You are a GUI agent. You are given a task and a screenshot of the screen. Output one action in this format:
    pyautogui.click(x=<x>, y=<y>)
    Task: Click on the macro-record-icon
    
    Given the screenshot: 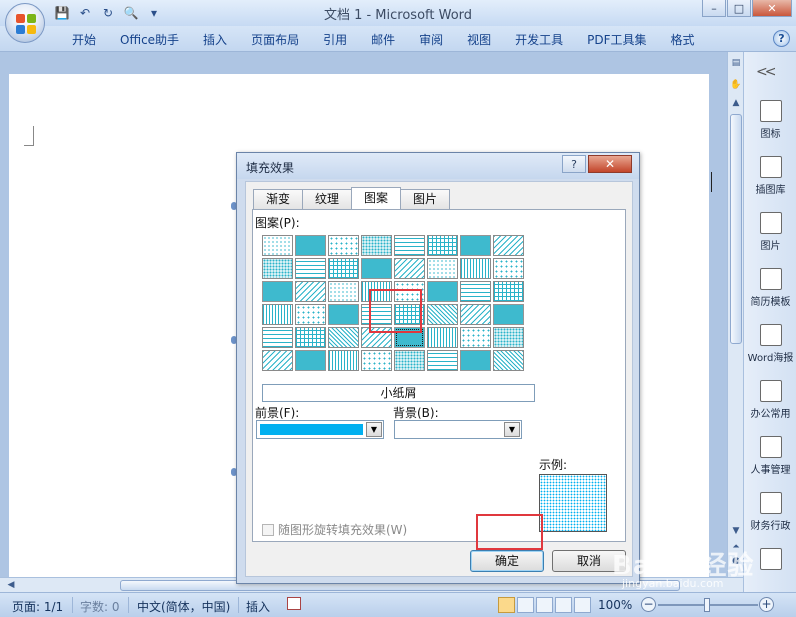 What is the action you would take?
    pyautogui.click(x=294, y=603)
    